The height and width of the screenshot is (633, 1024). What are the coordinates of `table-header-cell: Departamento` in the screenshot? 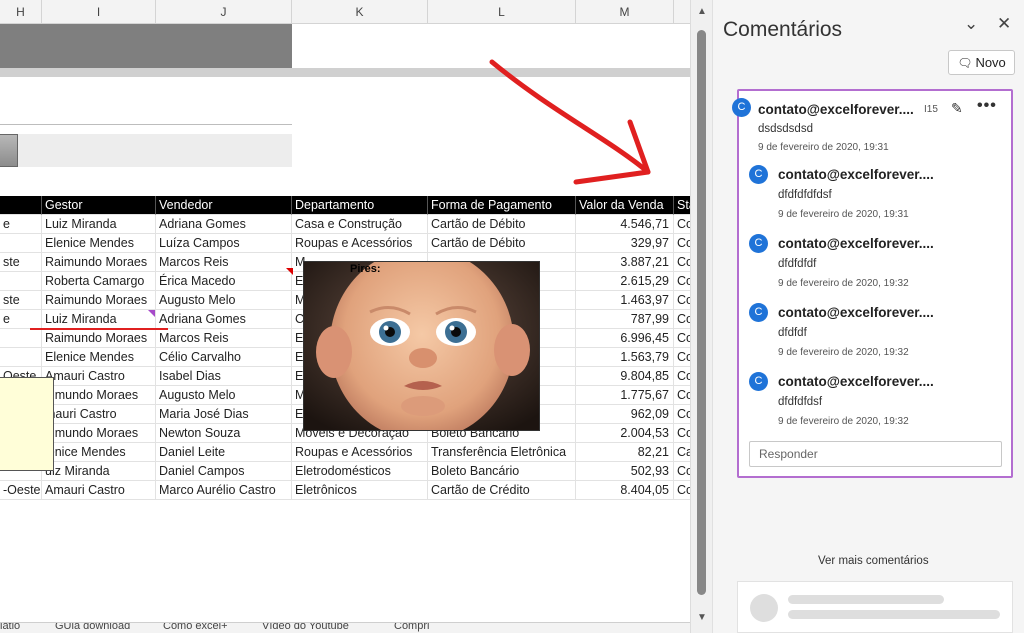 It's located at (360, 205).